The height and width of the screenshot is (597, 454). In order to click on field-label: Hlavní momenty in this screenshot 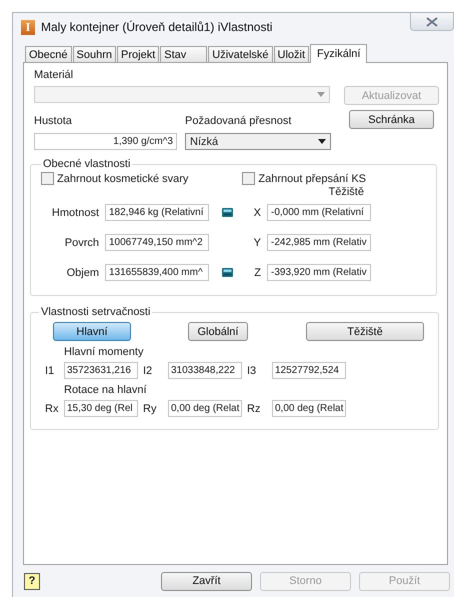, I will do `click(104, 352)`.